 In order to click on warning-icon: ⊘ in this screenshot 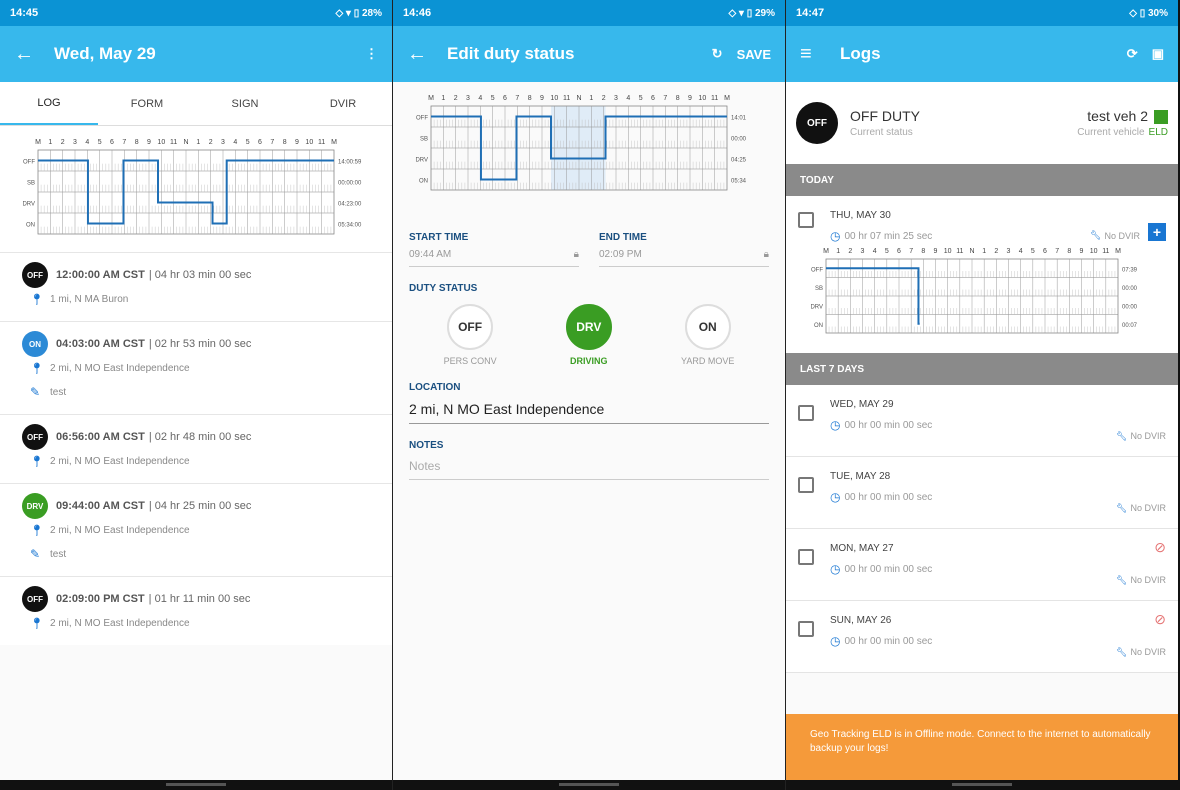, I will do `click(1160, 619)`.